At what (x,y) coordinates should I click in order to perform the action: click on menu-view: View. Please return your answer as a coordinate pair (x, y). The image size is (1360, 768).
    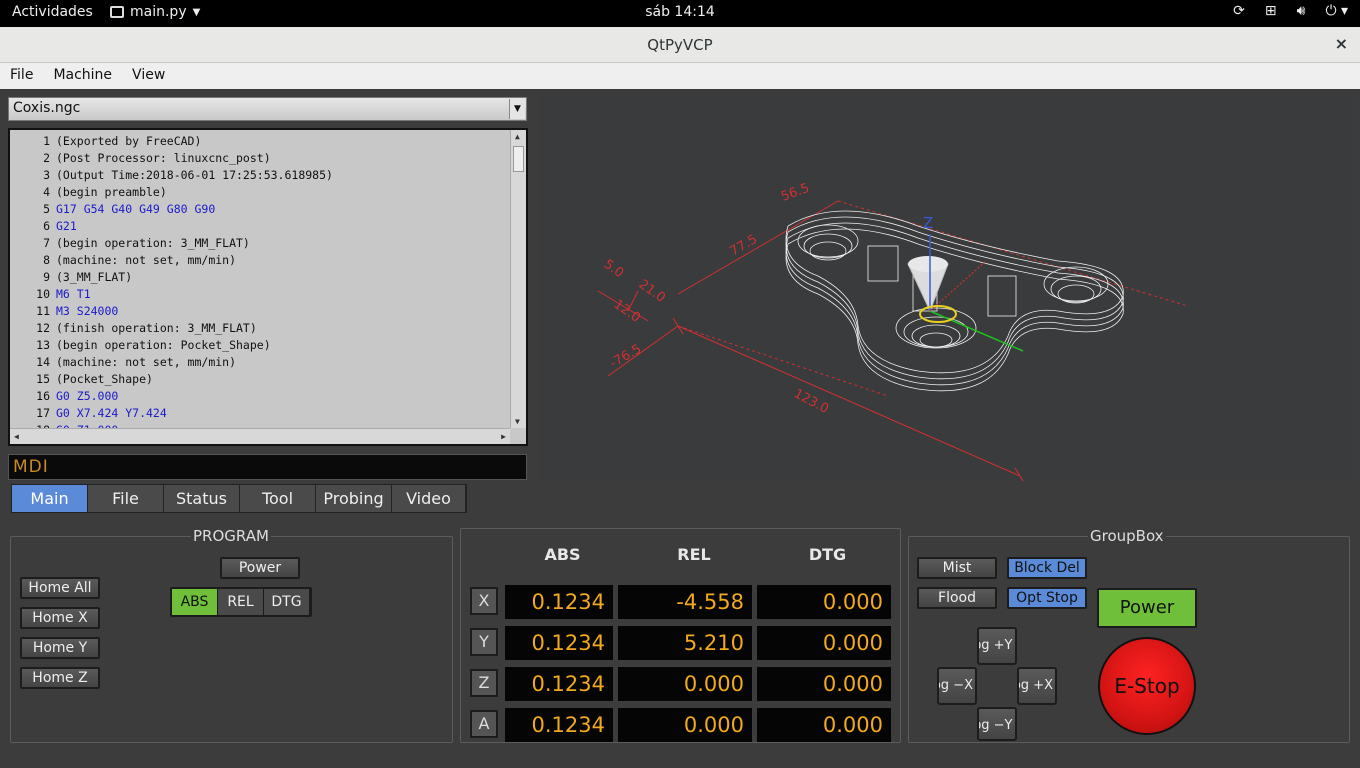
    Looking at the image, I should click on (148, 76).